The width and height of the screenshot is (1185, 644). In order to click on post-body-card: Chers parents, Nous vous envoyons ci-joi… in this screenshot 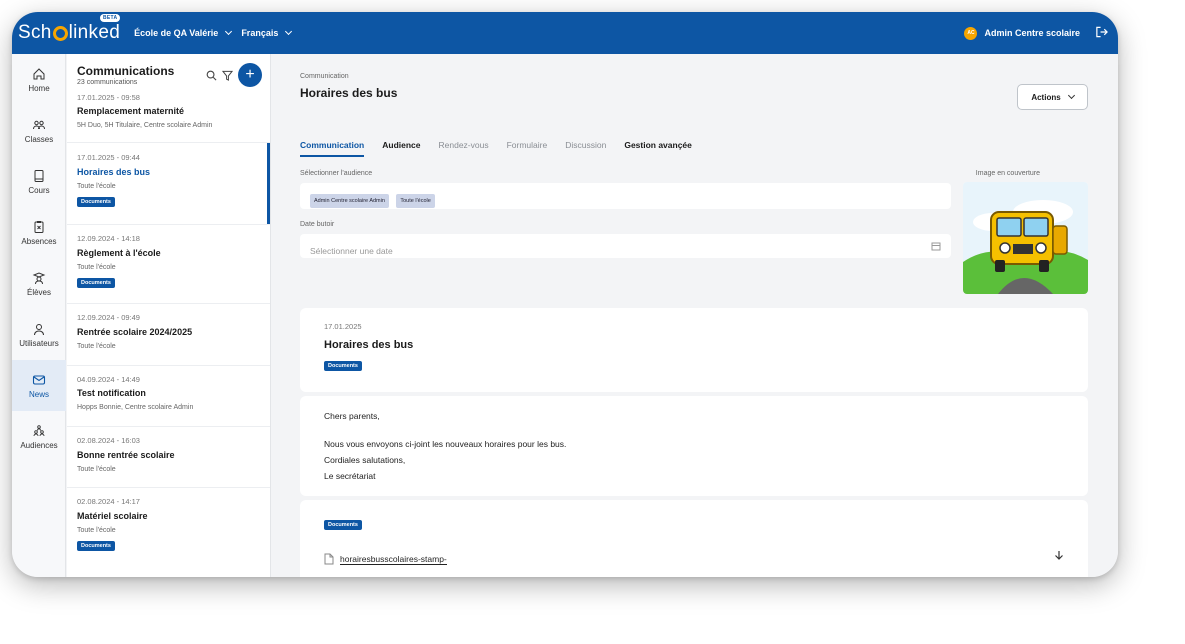, I will do `click(694, 446)`.